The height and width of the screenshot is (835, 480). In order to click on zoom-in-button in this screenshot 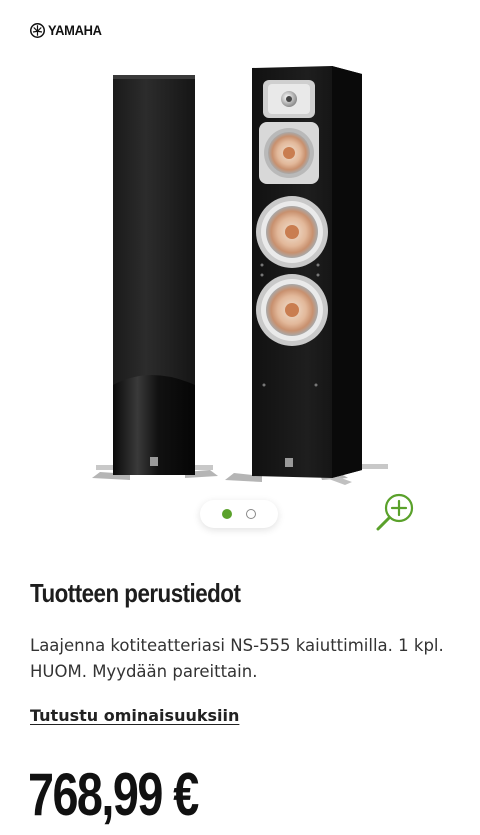, I will do `click(396, 512)`.